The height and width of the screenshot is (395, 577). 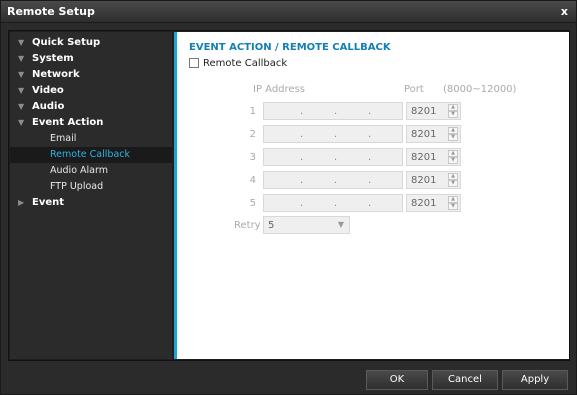 What do you see at coordinates (48, 106) in the screenshot?
I see `sidebar-item-label: Audio` at bounding box center [48, 106].